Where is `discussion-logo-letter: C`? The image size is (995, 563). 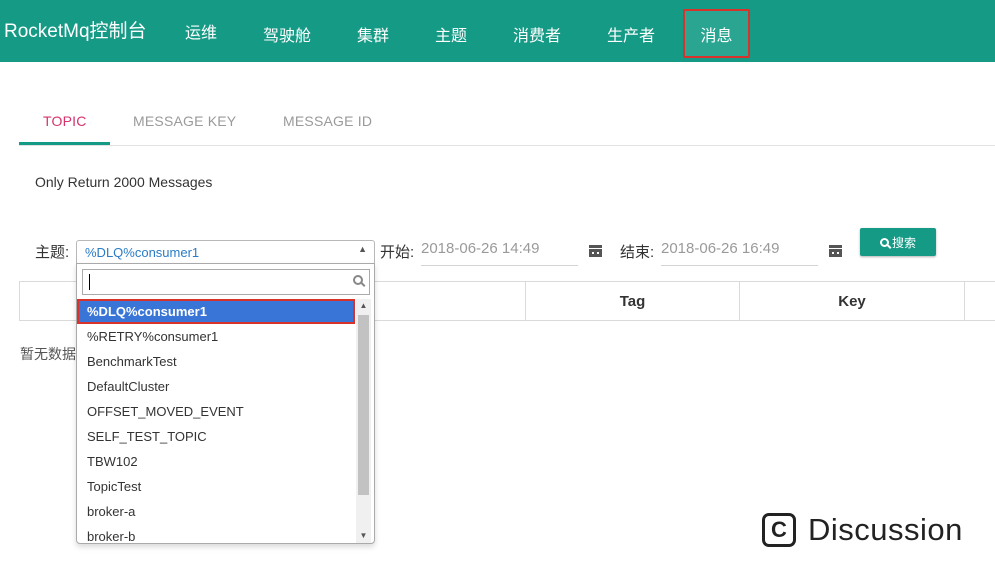 discussion-logo-letter: C is located at coordinates (779, 529).